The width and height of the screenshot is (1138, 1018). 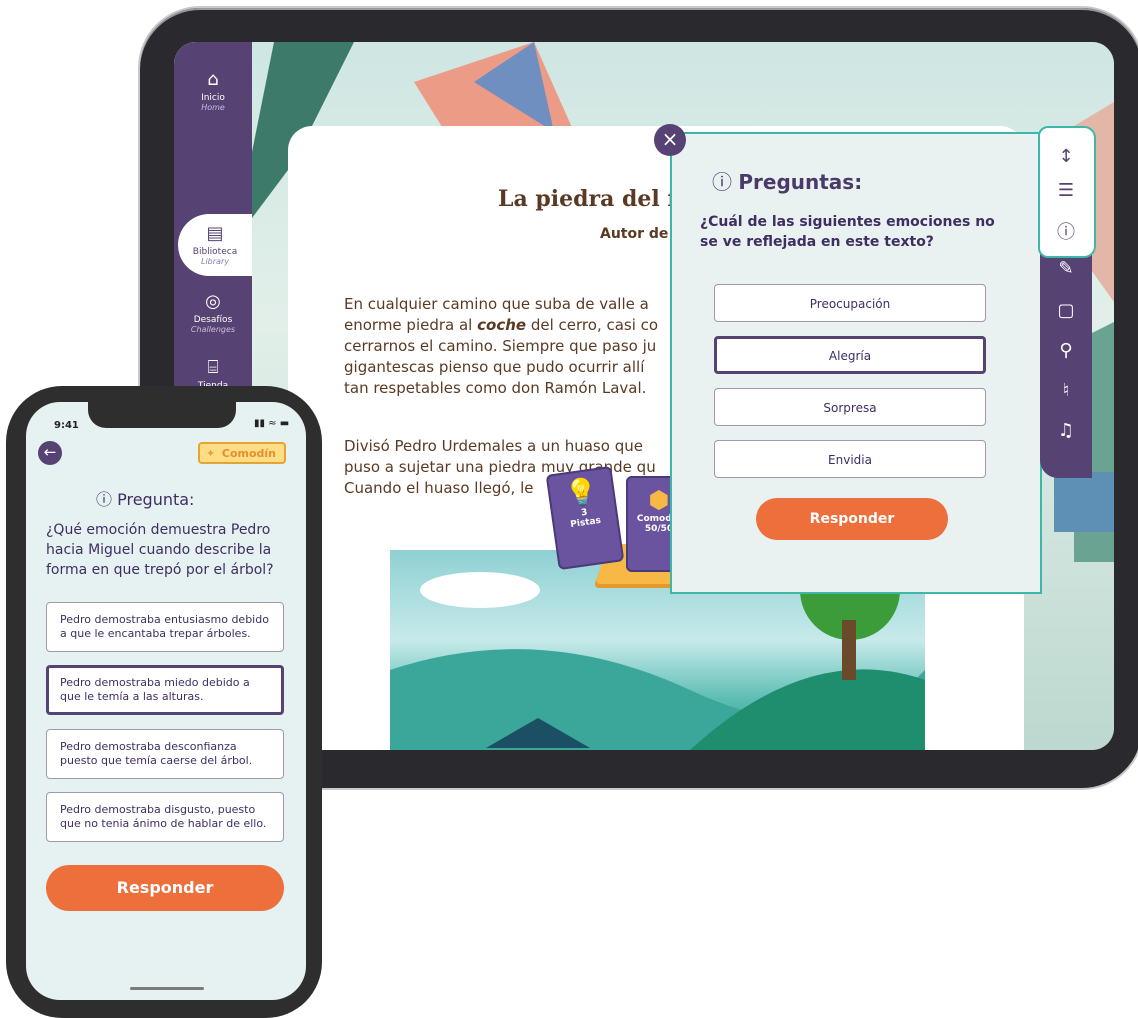 What do you see at coordinates (213, 329) in the screenshot?
I see `nav-sublabel: Challenges` at bounding box center [213, 329].